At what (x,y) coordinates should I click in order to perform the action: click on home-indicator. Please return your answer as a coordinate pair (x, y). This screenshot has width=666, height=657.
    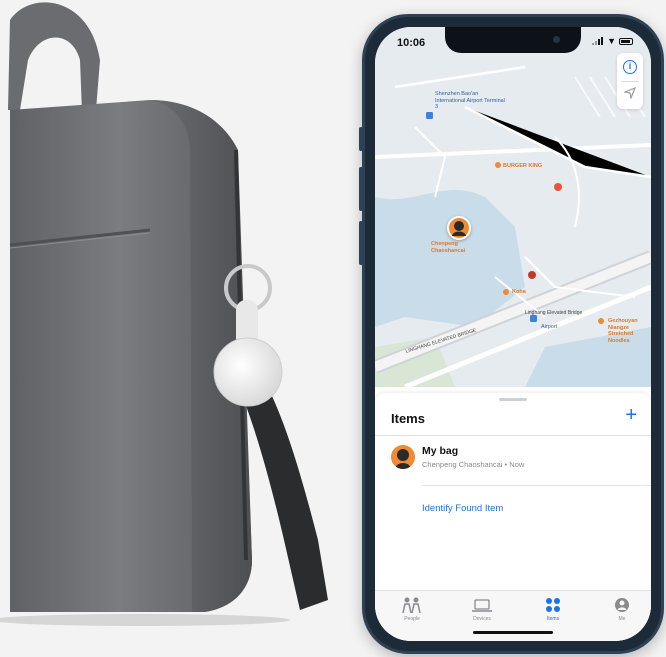
    Looking at the image, I should click on (513, 632).